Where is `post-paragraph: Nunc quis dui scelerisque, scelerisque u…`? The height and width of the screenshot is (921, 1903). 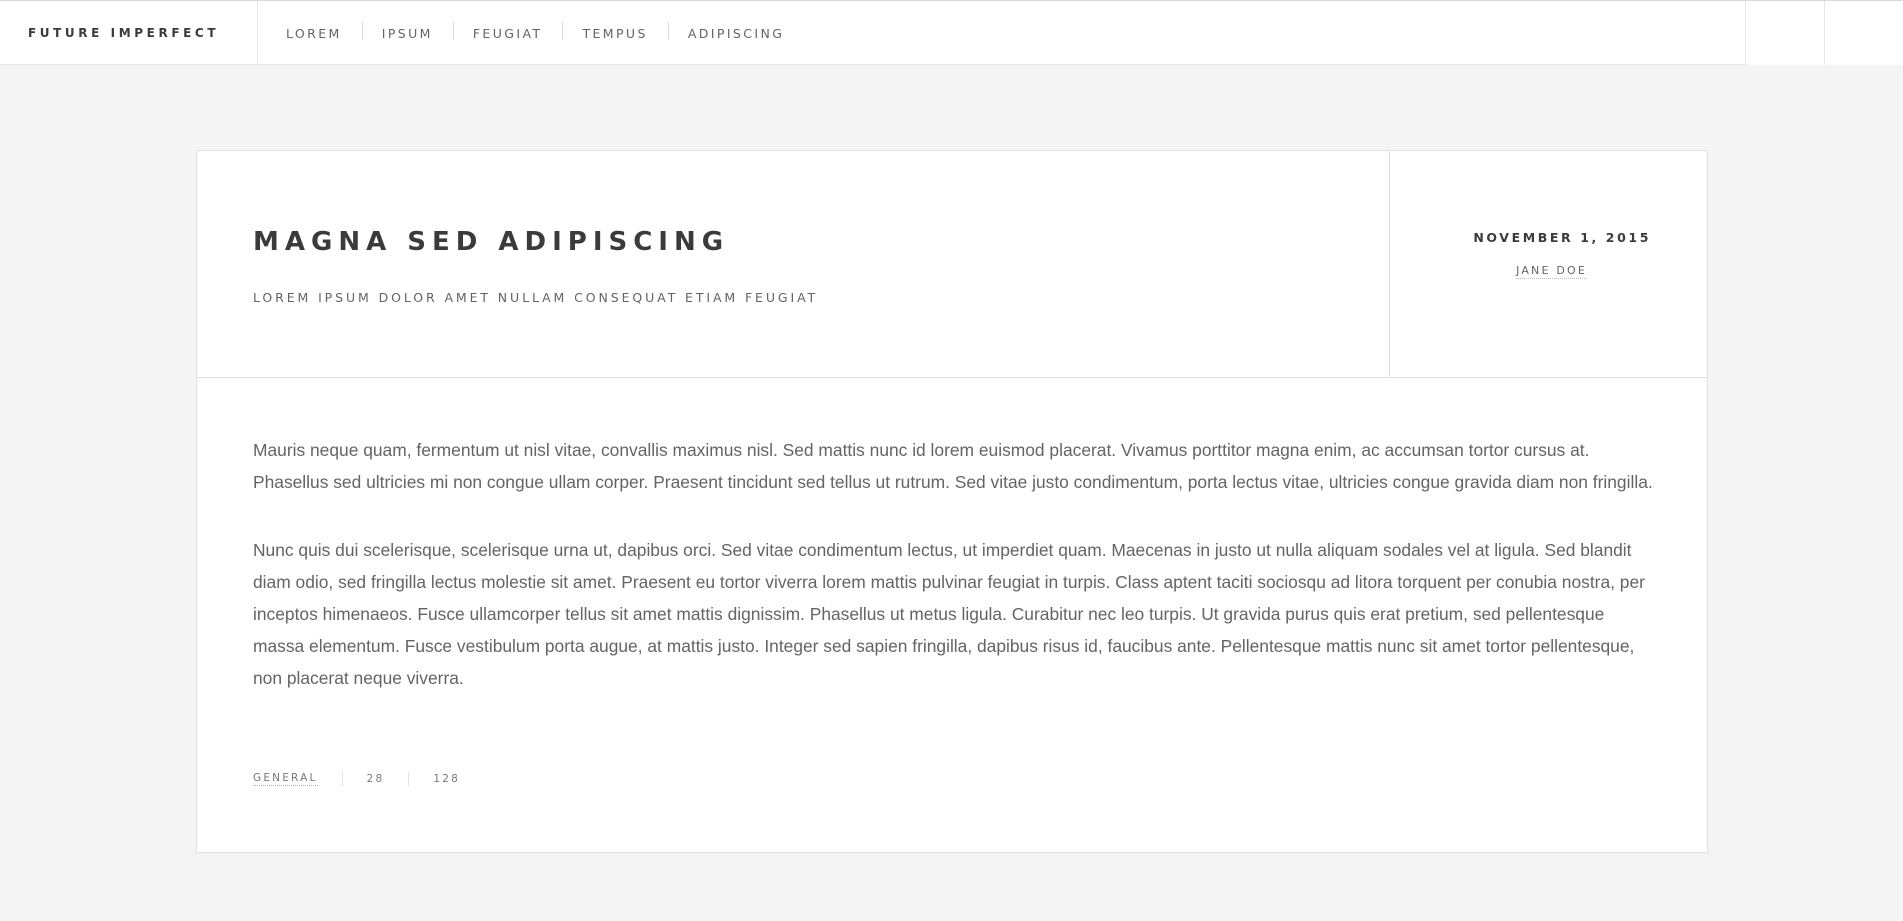 post-paragraph: Nunc quis dui scelerisque, scelerisque u… is located at coordinates (949, 614).